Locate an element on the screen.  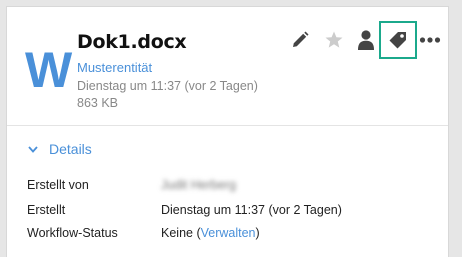
detail-key: Erstellt von is located at coordinates (58, 185).